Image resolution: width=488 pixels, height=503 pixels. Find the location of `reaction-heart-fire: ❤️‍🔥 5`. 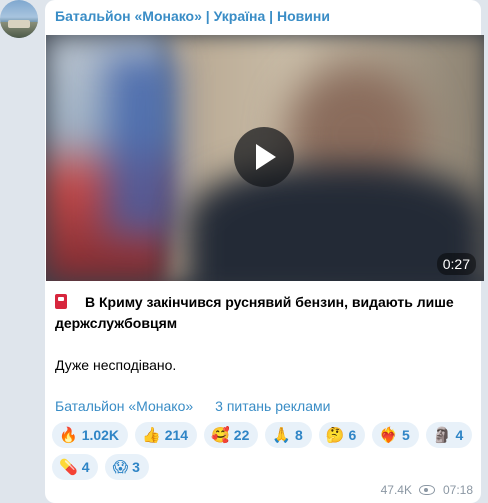

reaction-heart-fire: ❤️‍🔥 5 is located at coordinates (395, 435).